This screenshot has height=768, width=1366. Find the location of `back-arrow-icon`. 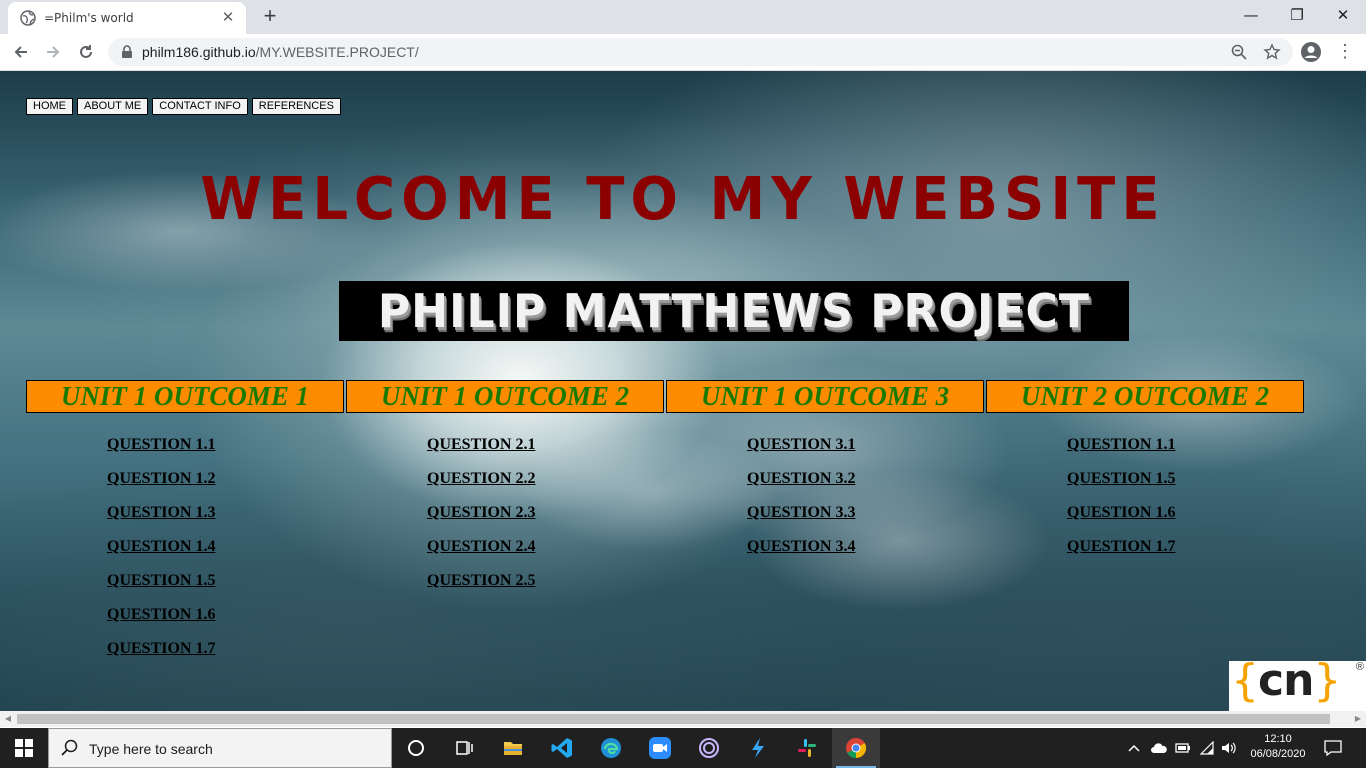

back-arrow-icon is located at coordinates (20, 52).